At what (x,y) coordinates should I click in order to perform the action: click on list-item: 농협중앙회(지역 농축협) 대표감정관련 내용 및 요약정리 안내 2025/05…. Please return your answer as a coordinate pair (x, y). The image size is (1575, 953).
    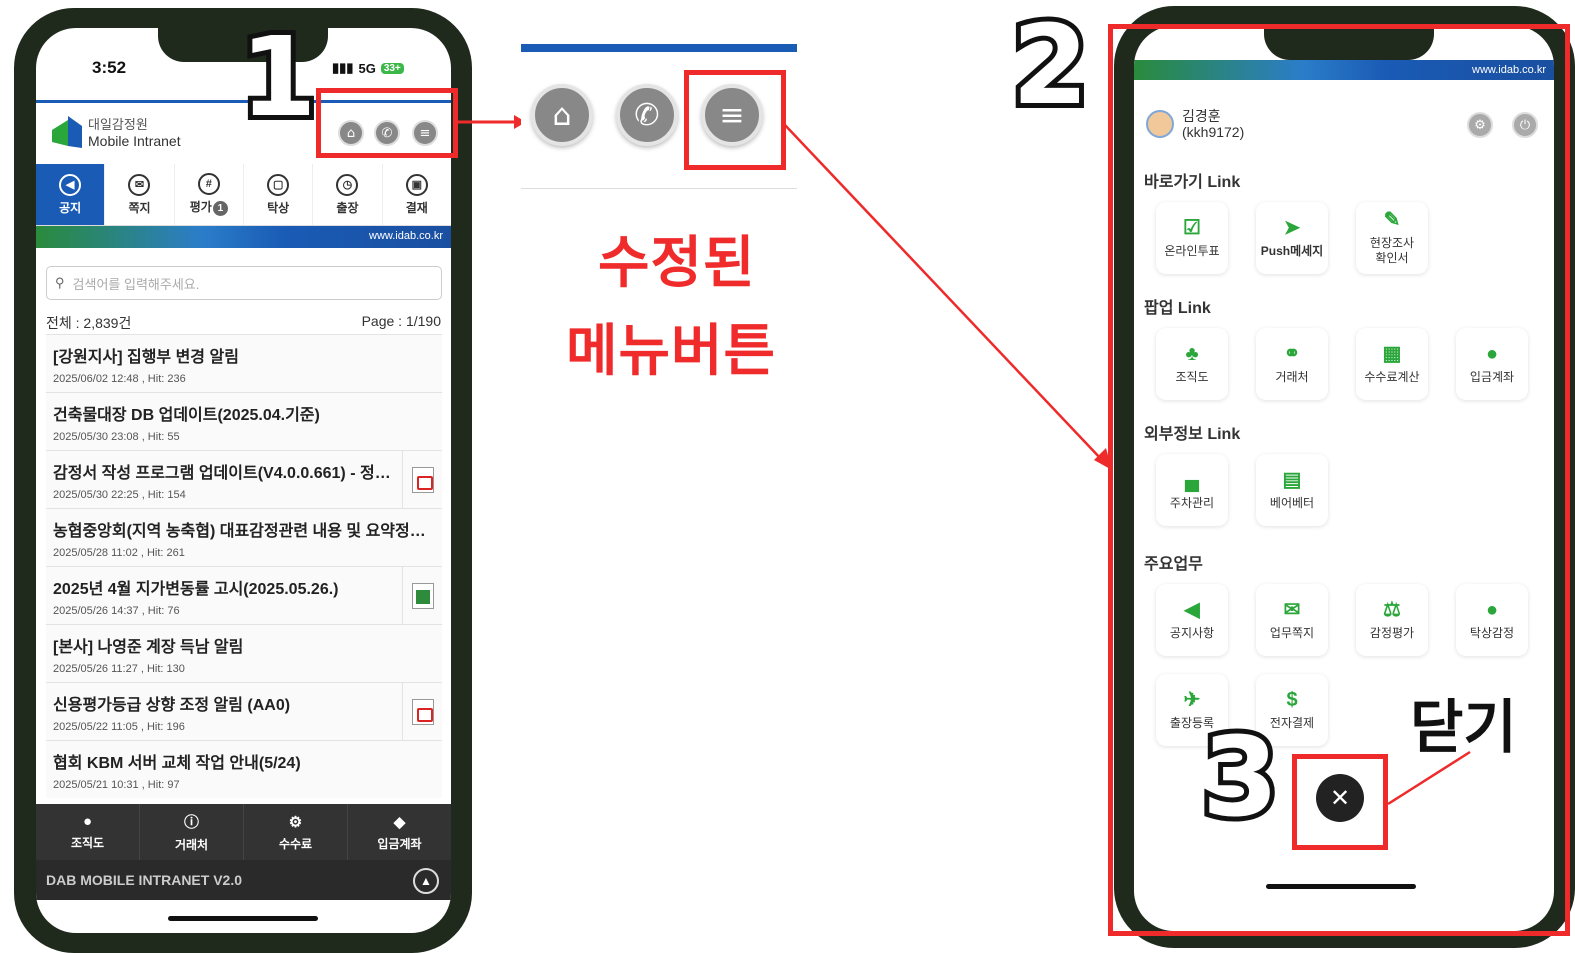
    Looking at the image, I should click on (244, 537).